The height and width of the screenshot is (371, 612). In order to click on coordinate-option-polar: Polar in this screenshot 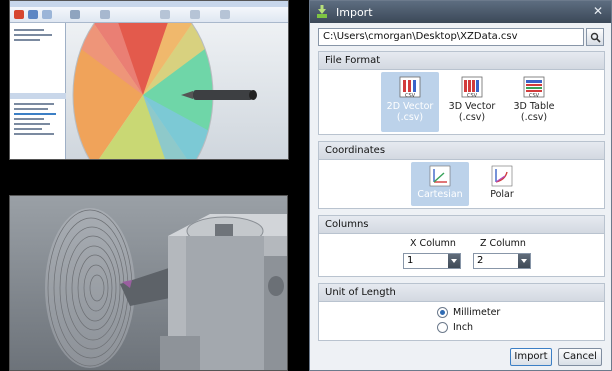, I will do `click(502, 184)`.